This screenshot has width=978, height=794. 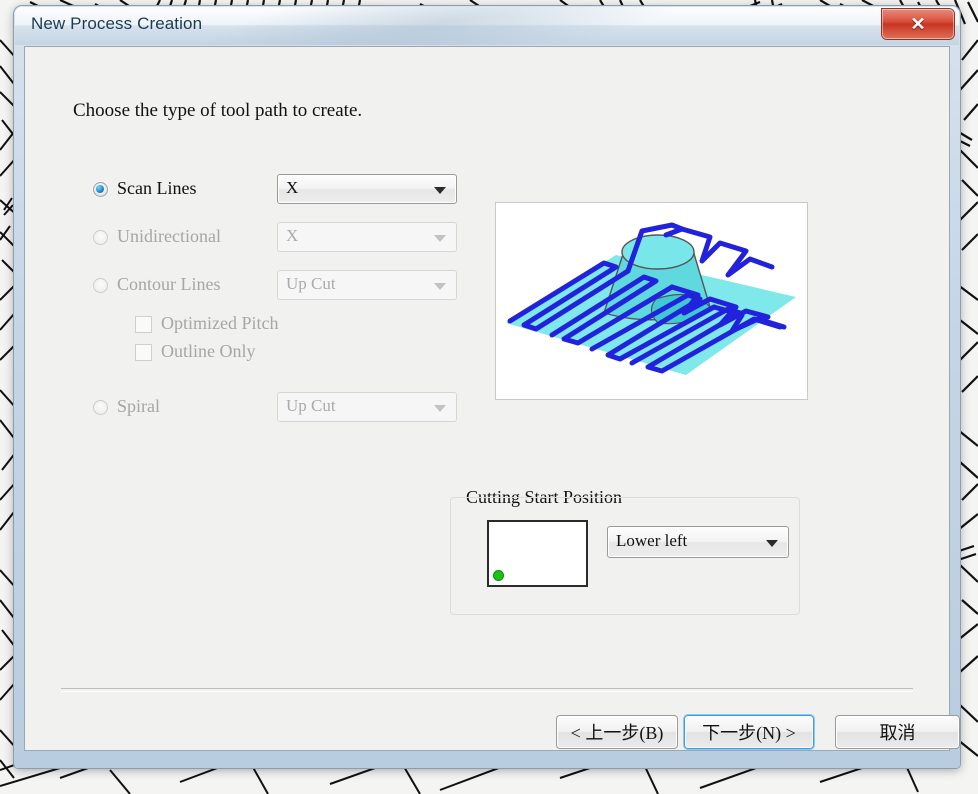 What do you see at coordinates (367, 407) in the screenshot?
I see `combo-spiral-direction: Up Cut` at bounding box center [367, 407].